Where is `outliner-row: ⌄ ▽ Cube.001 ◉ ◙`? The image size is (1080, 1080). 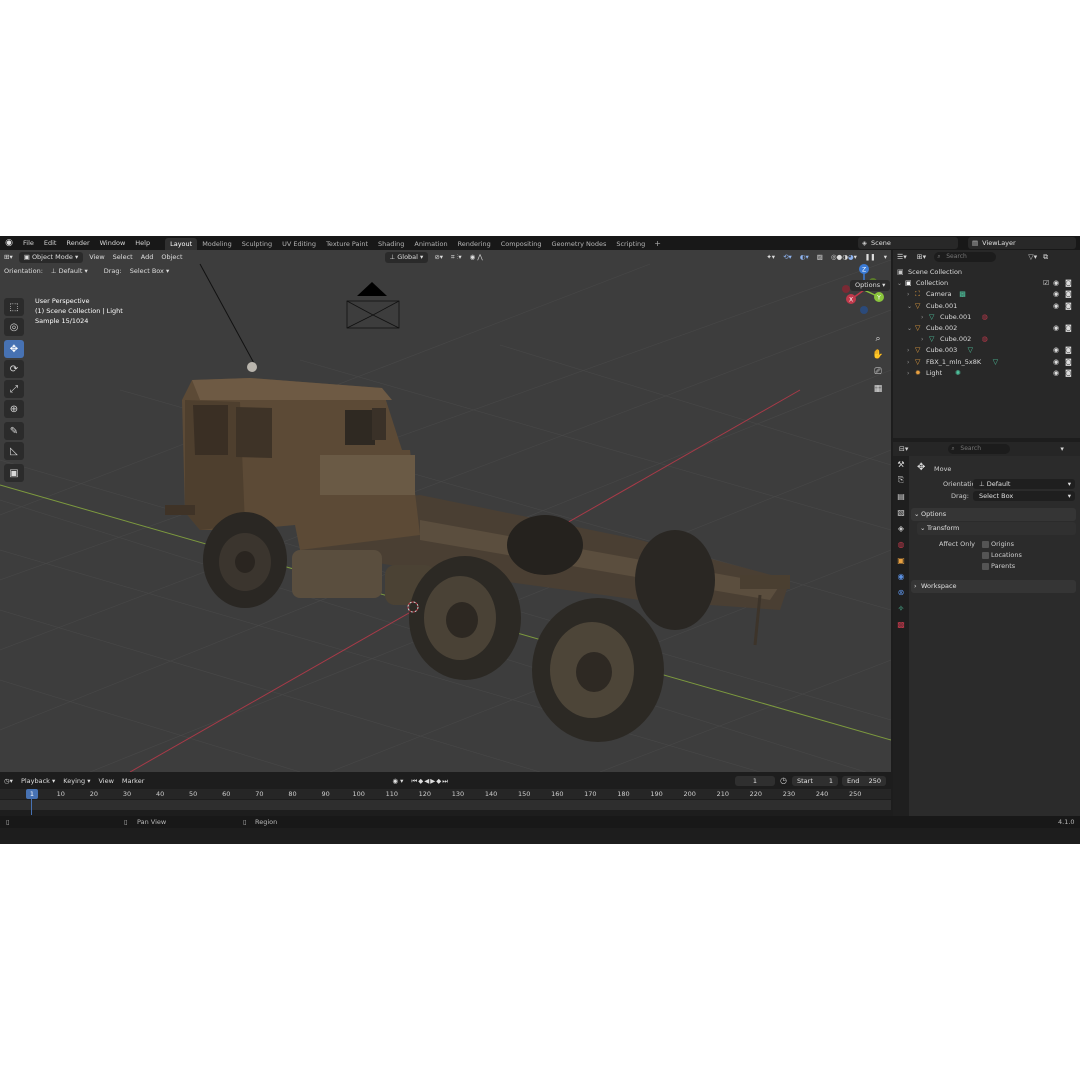 outliner-row: ⌄ ▽ Cube.001 ◉ ◙ is located at coordinates (986, 306).